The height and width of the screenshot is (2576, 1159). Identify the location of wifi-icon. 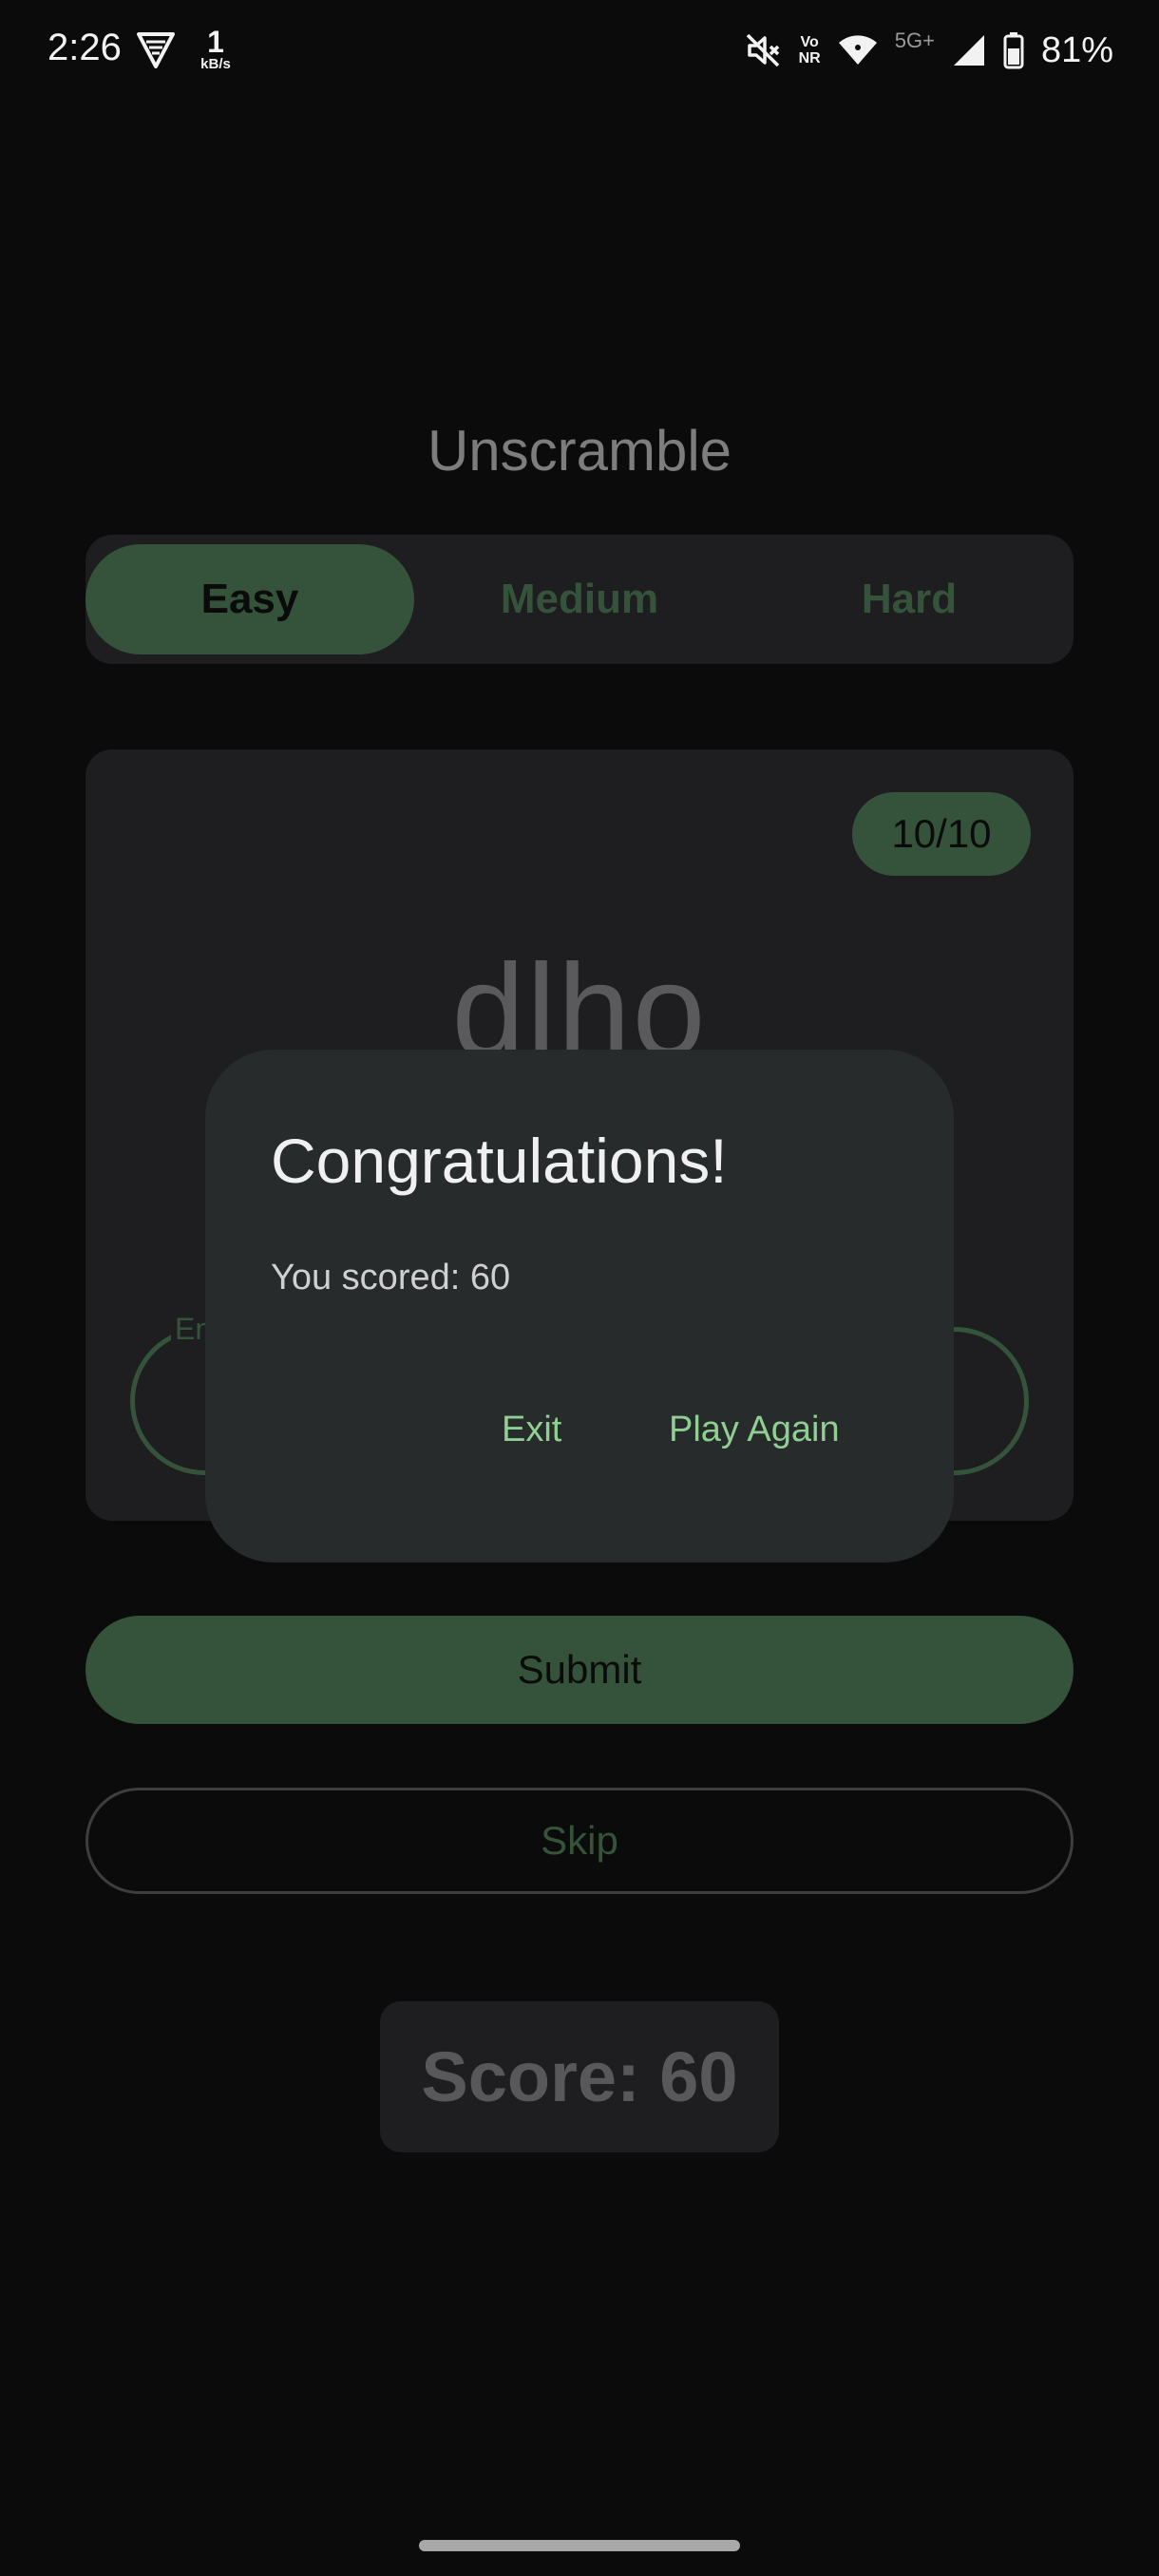
(858, 50).